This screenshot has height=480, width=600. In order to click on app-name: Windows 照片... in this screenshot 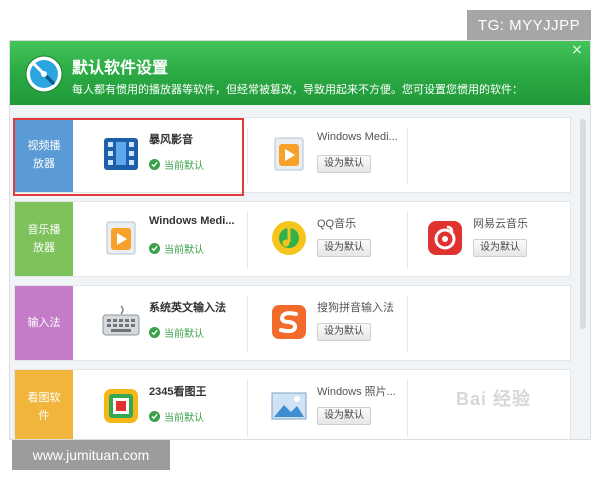, I will do `click(356, 392)`.